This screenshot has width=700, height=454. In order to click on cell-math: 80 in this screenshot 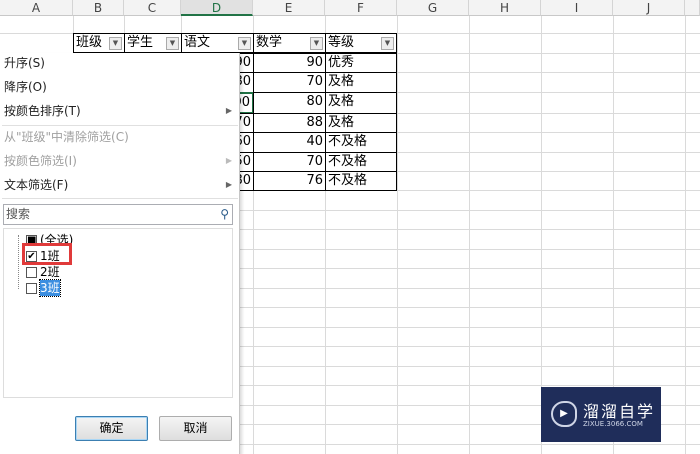, I will do `click(289, 103)`.